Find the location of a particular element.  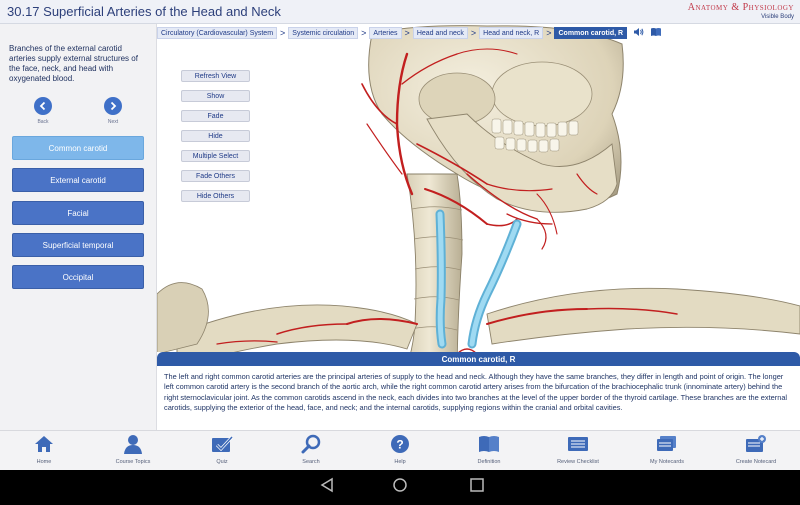

speaker-icon is located at coordinates (638, 33).